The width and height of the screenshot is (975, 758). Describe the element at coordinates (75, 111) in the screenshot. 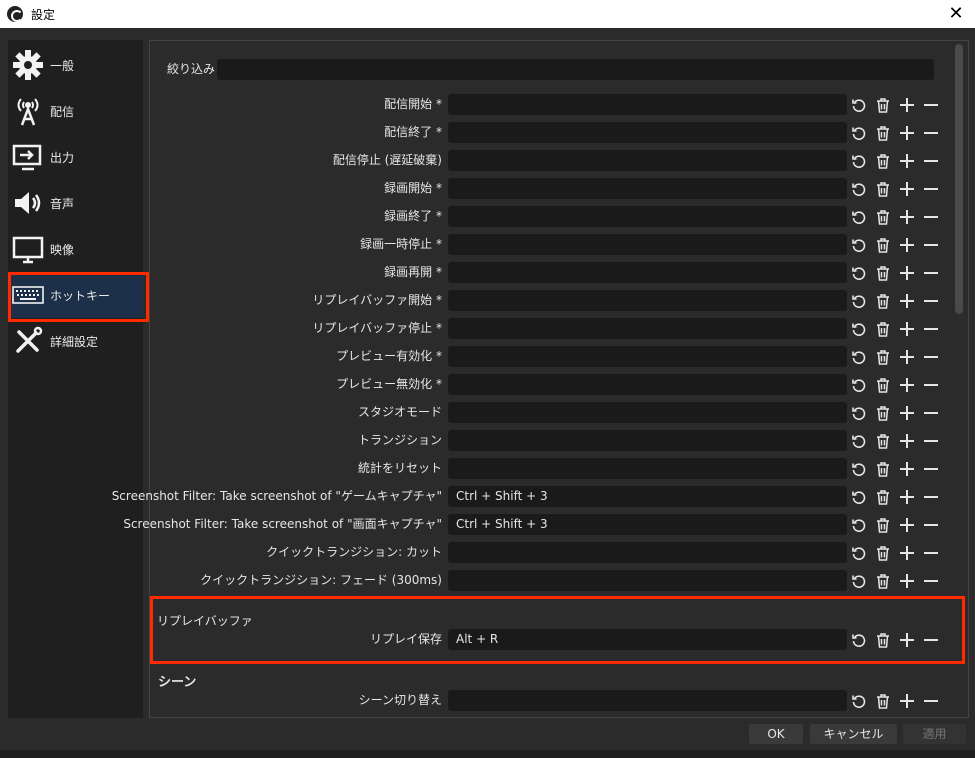

I see `sidebar-item-stream: 配信` at that location.